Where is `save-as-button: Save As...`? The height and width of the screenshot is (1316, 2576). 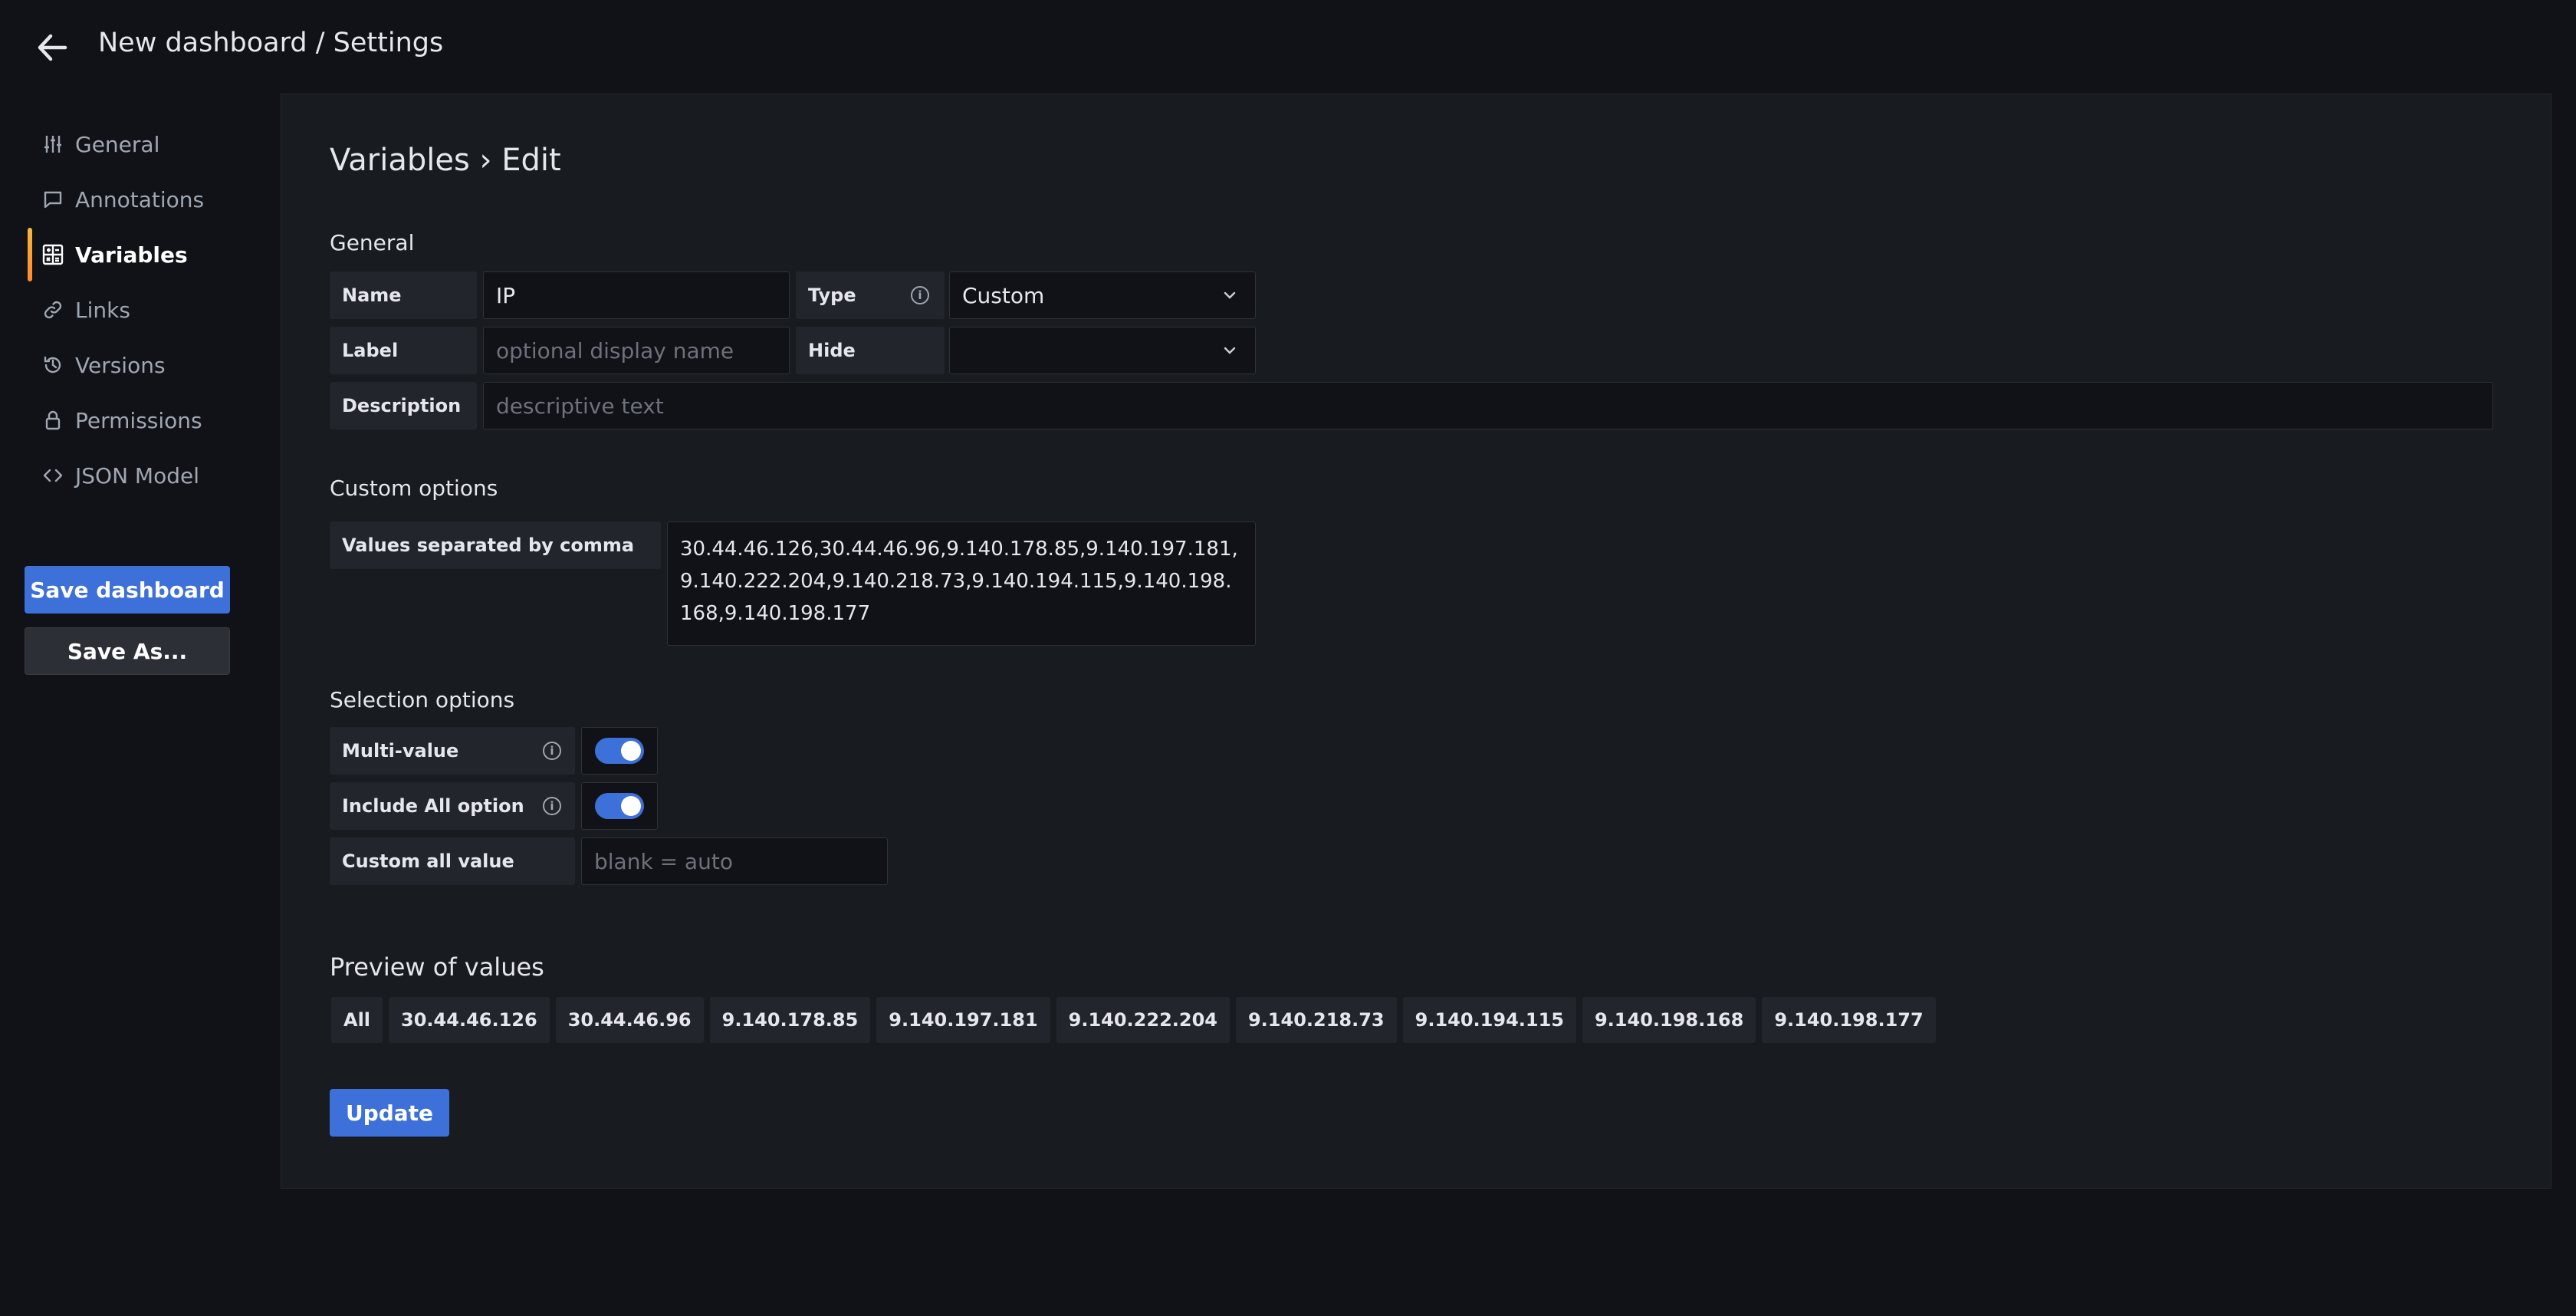 save-as-button: Save As... is located at coordinates (128, 651).